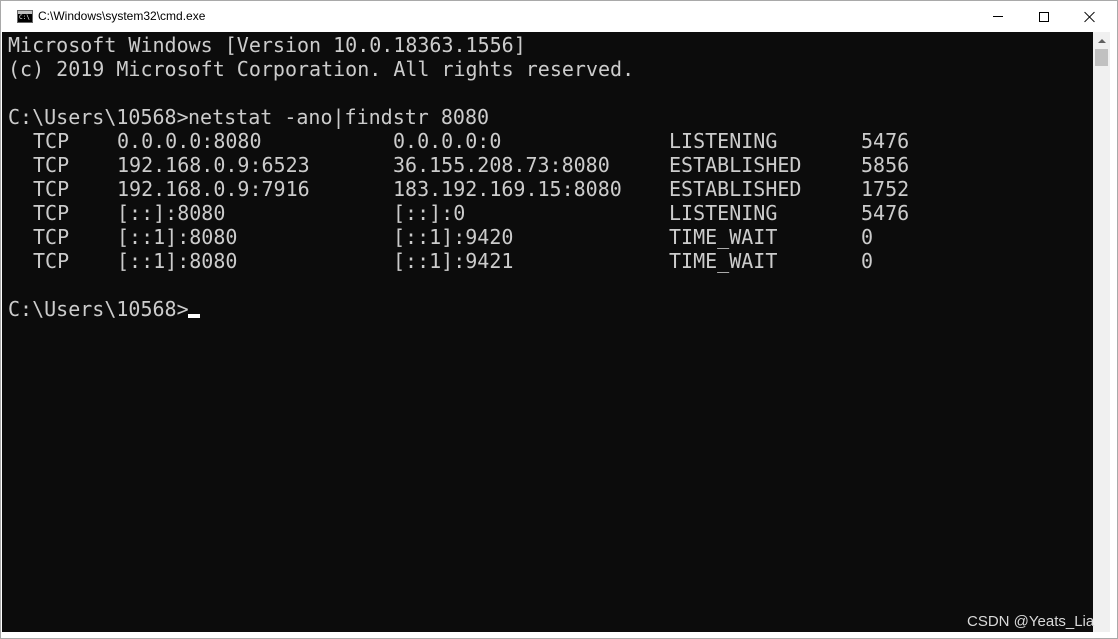  Describe the element at coordinates (453, 261) in the screenshot. I see `netstat-foreign: [::1]:9421` at that location.